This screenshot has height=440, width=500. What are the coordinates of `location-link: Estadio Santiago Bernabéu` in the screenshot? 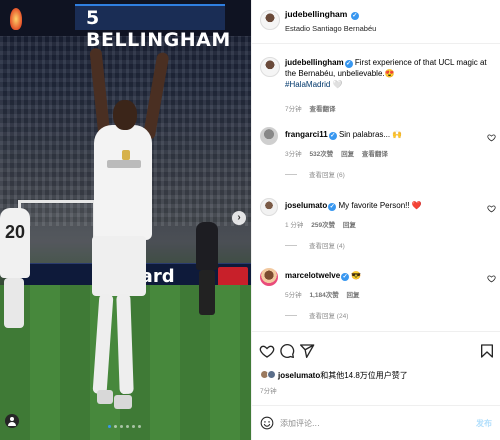 It's located at (330, 28).